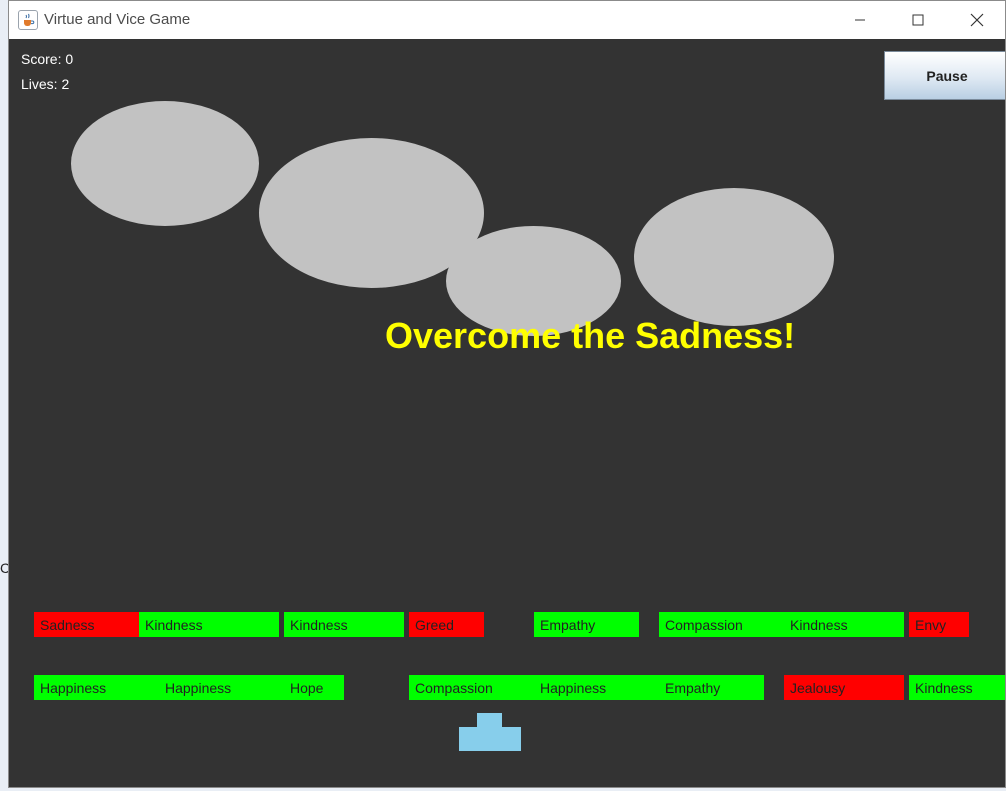 Image resolution: width=1006 pixels, height=791 pixels. I want to click on score-label: Score: 0, so click(47, 59).